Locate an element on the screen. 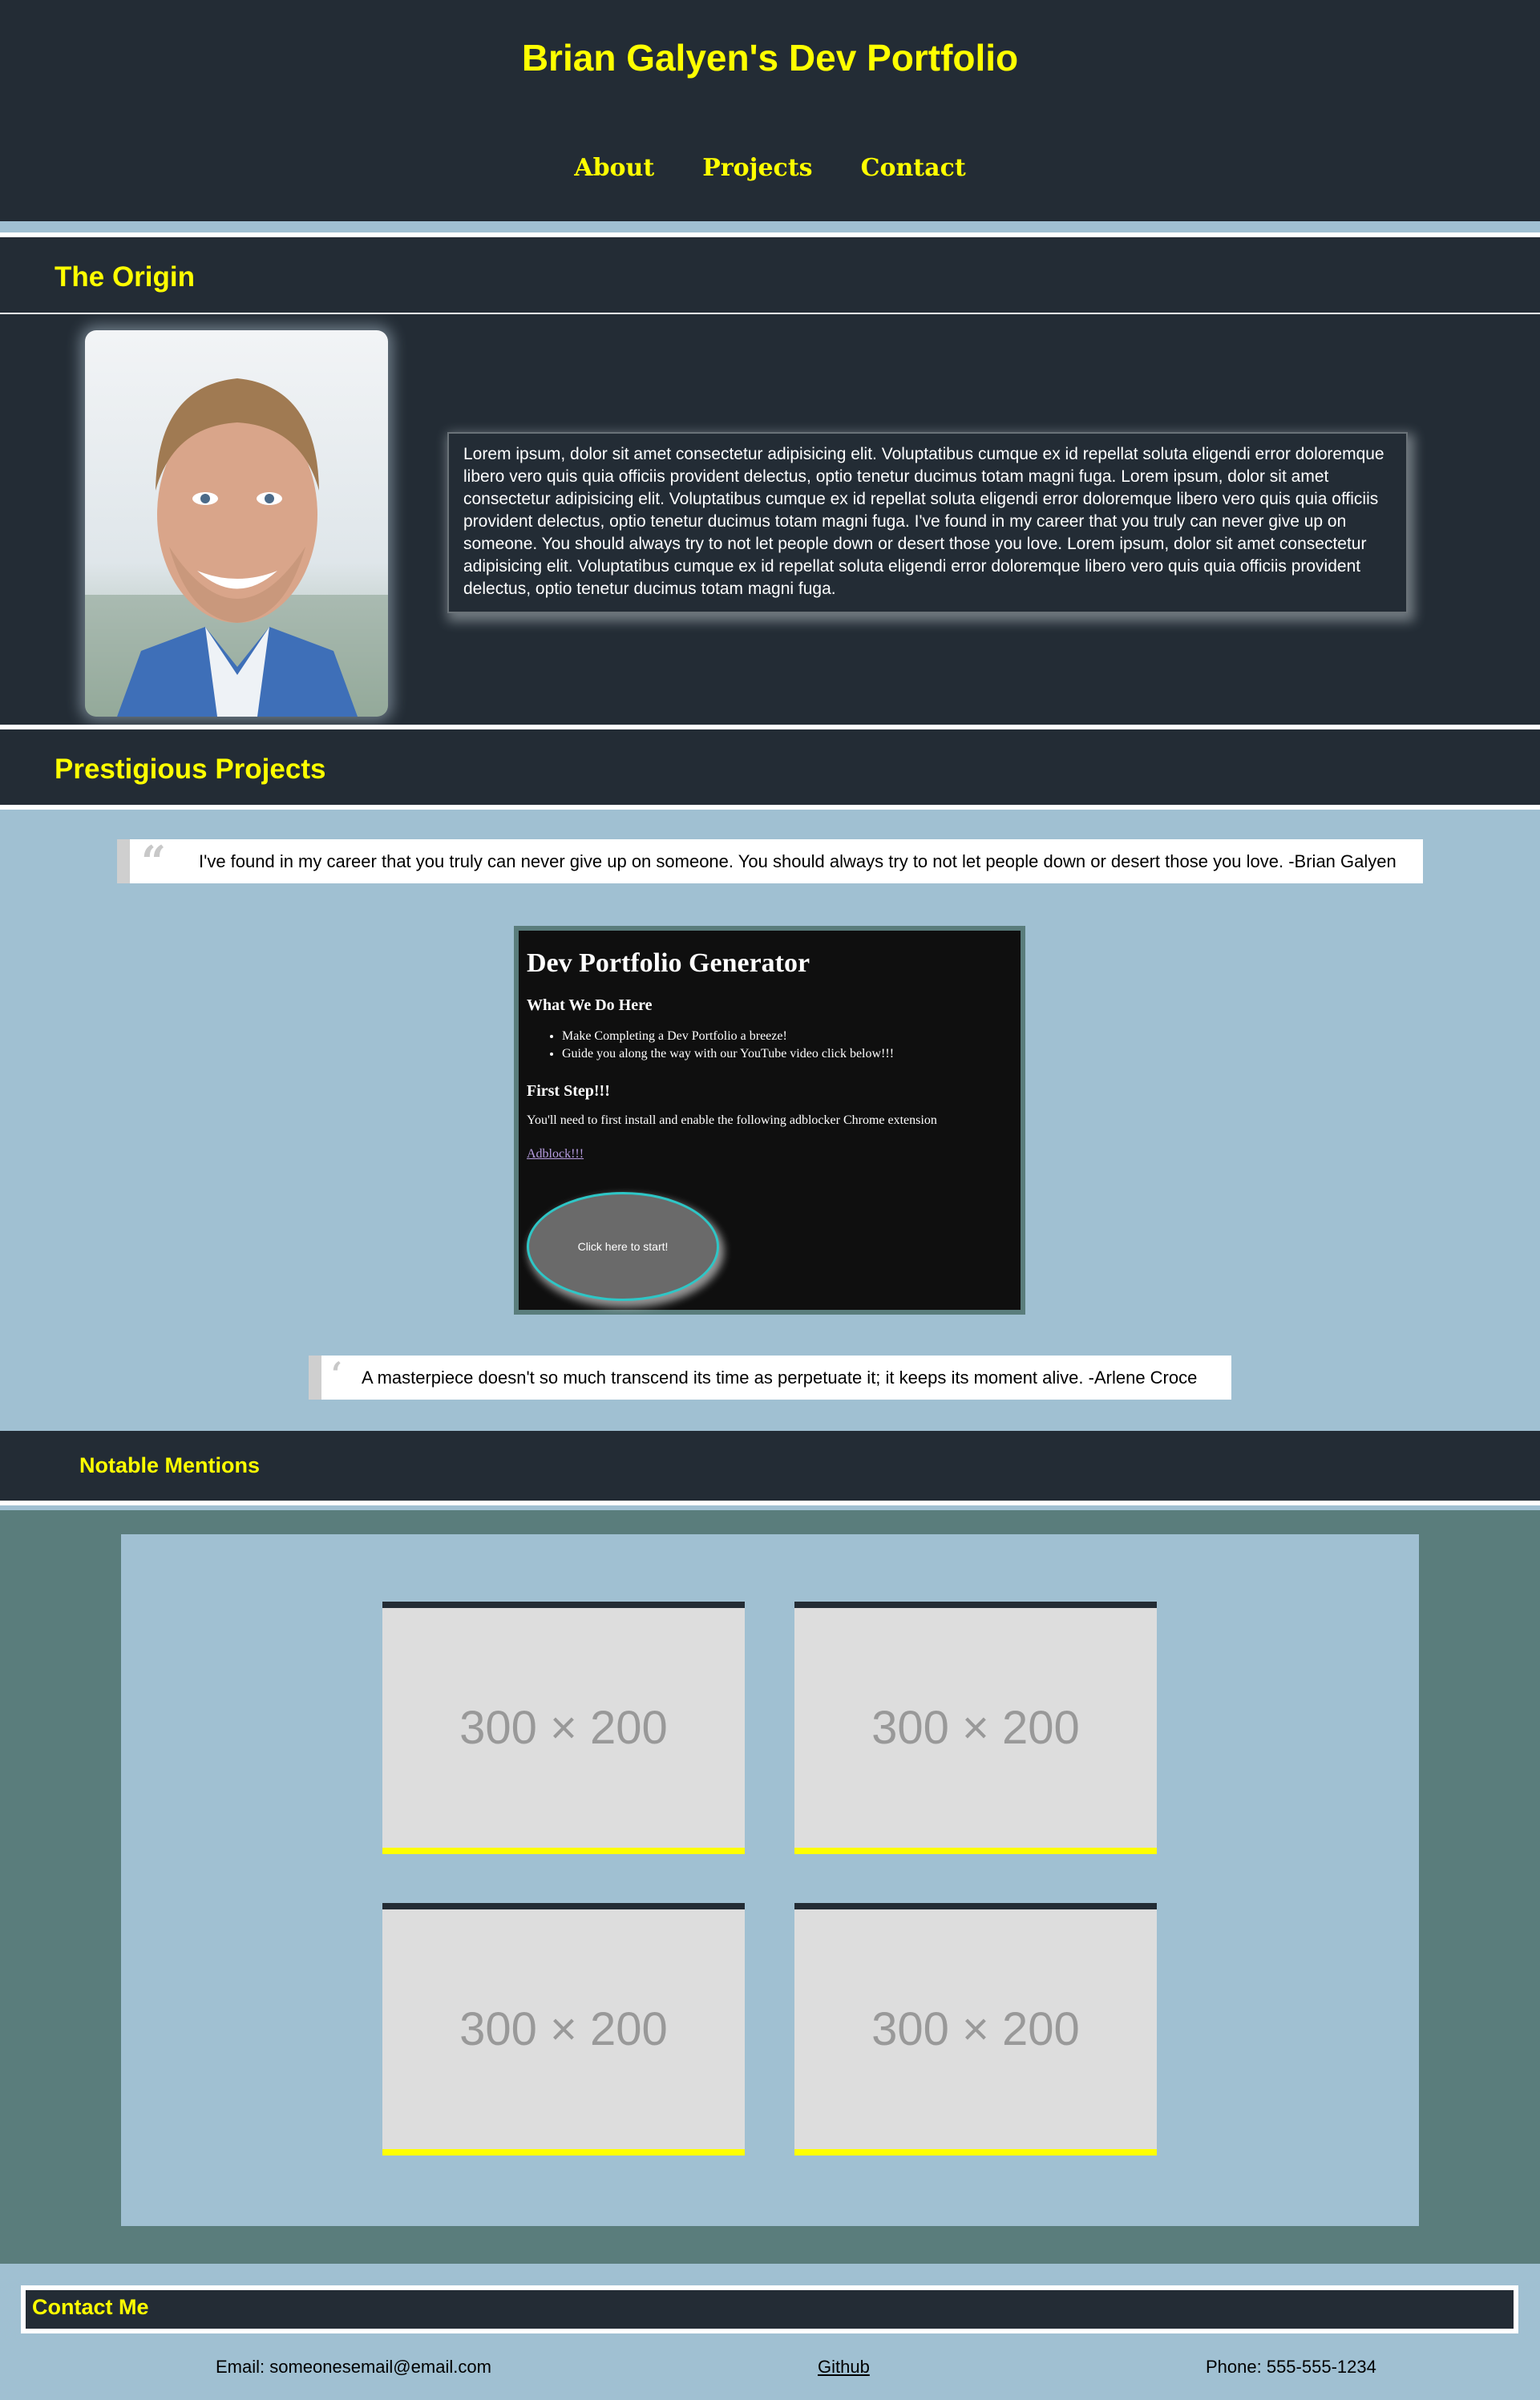 The width and height of the screenshot is (1540, 2400). contact-email: Email: someonesemail@email.com is located at coordinates (354, 2367).